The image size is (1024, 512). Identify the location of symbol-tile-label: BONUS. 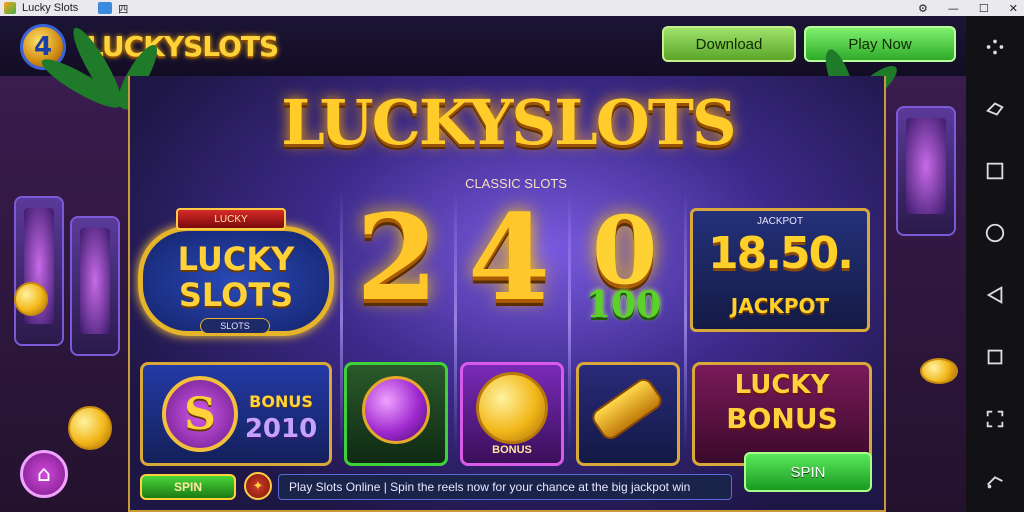
(512, 450).